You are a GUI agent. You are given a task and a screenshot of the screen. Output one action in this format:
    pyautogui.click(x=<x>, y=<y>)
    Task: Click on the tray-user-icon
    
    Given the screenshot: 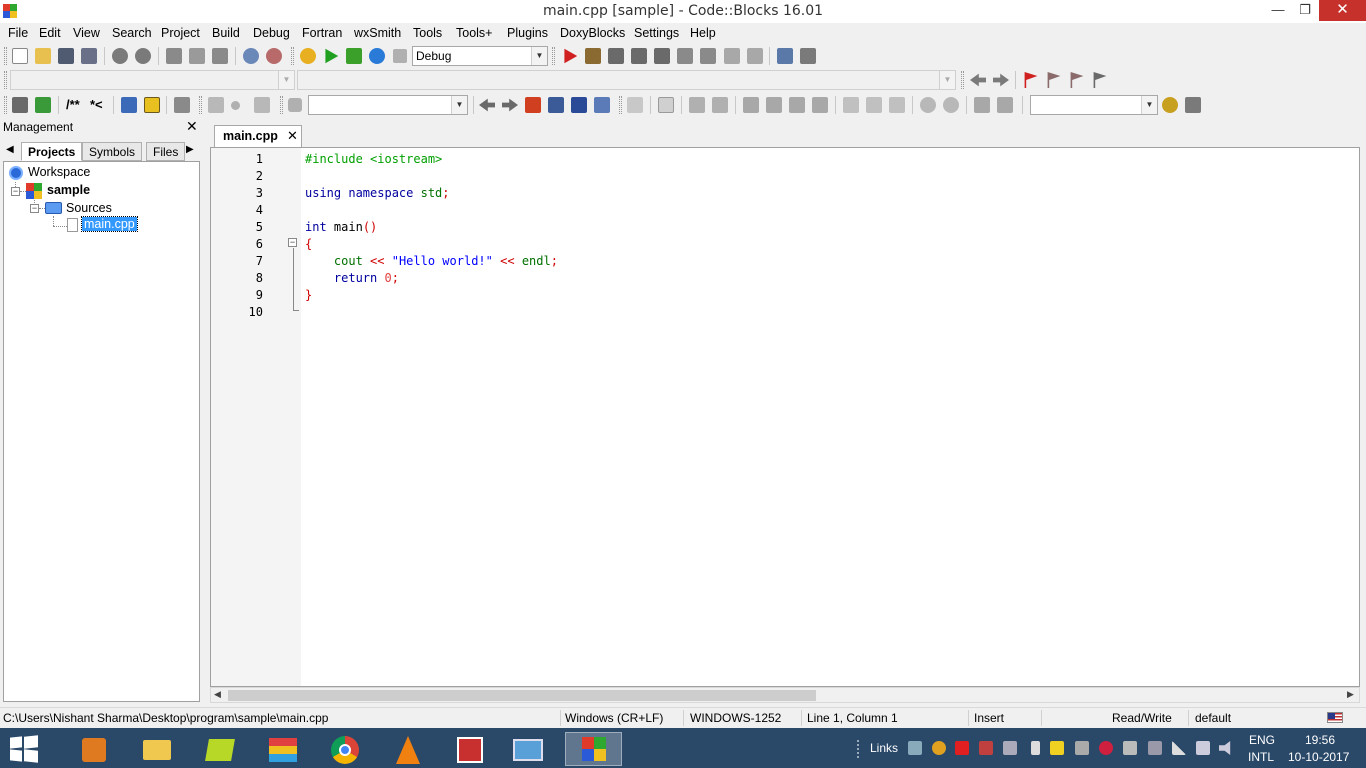 What is the action you would take?
    pyautogui.click(x=1057, y=748)
    